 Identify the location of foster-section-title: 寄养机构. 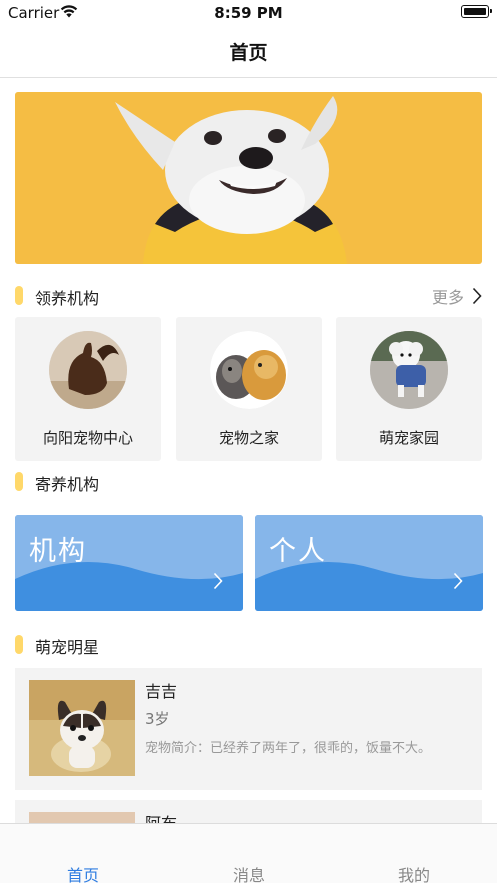
(67, 484).